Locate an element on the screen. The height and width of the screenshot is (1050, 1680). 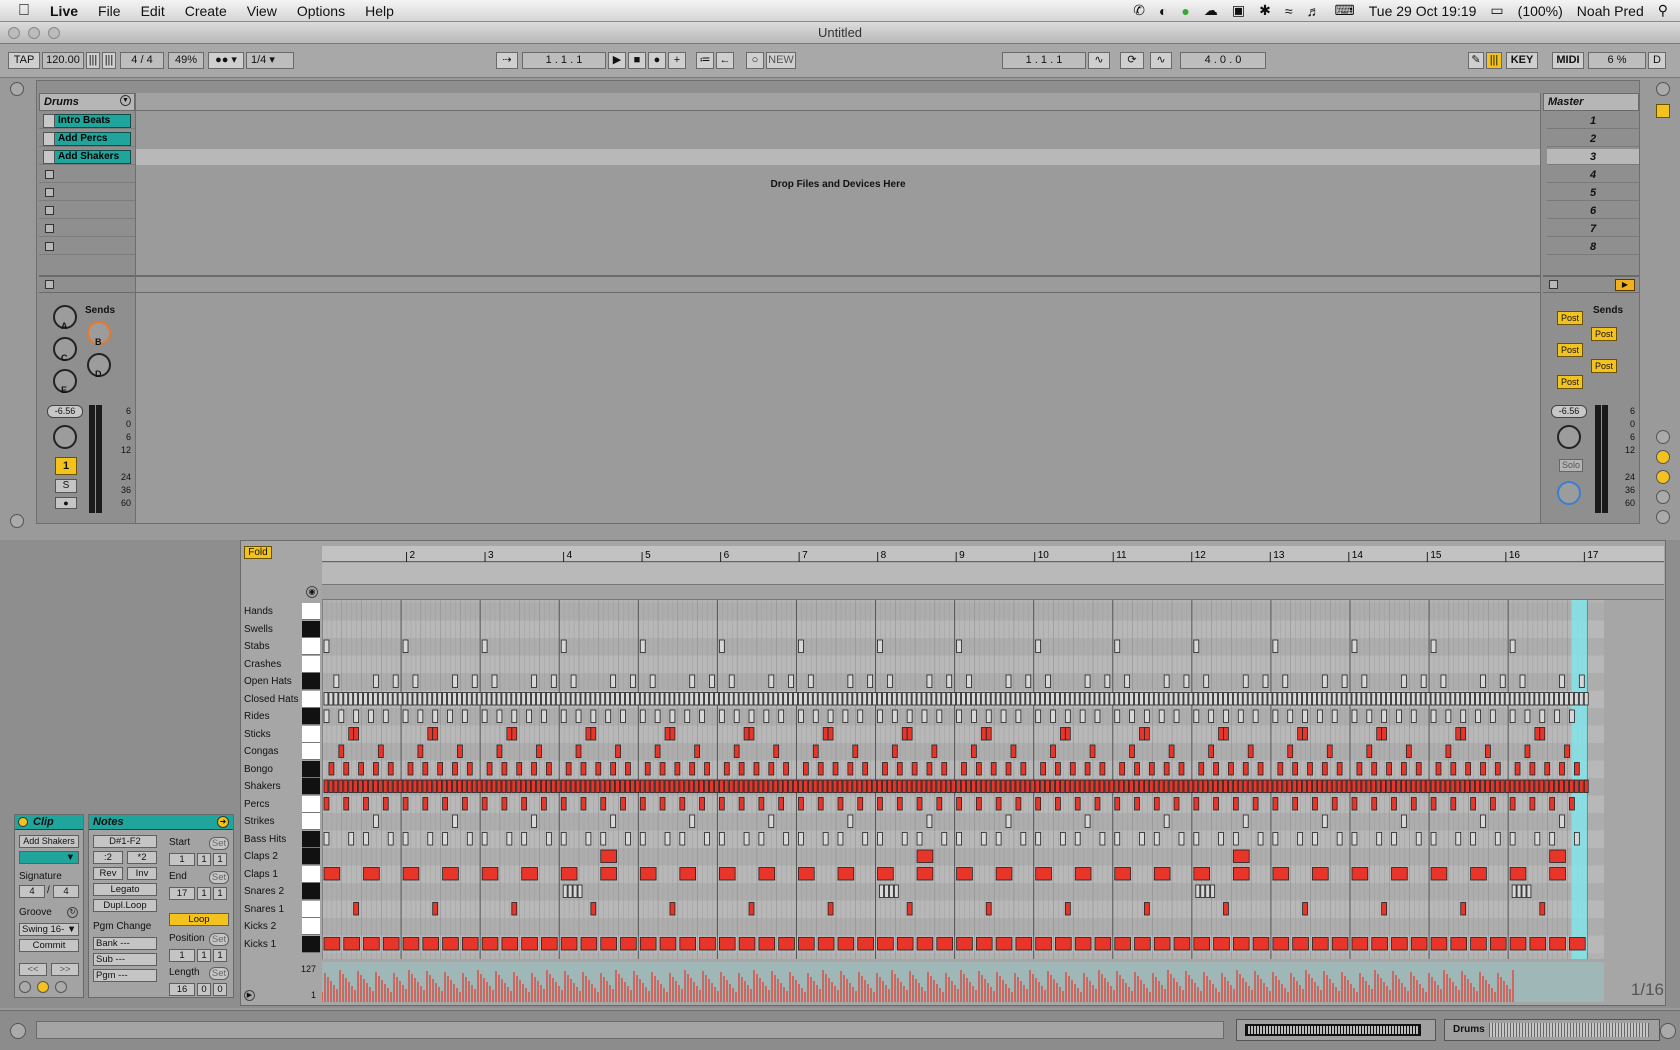
clip-intro-beats: Intro Beats is located at coordinates (87, 121).